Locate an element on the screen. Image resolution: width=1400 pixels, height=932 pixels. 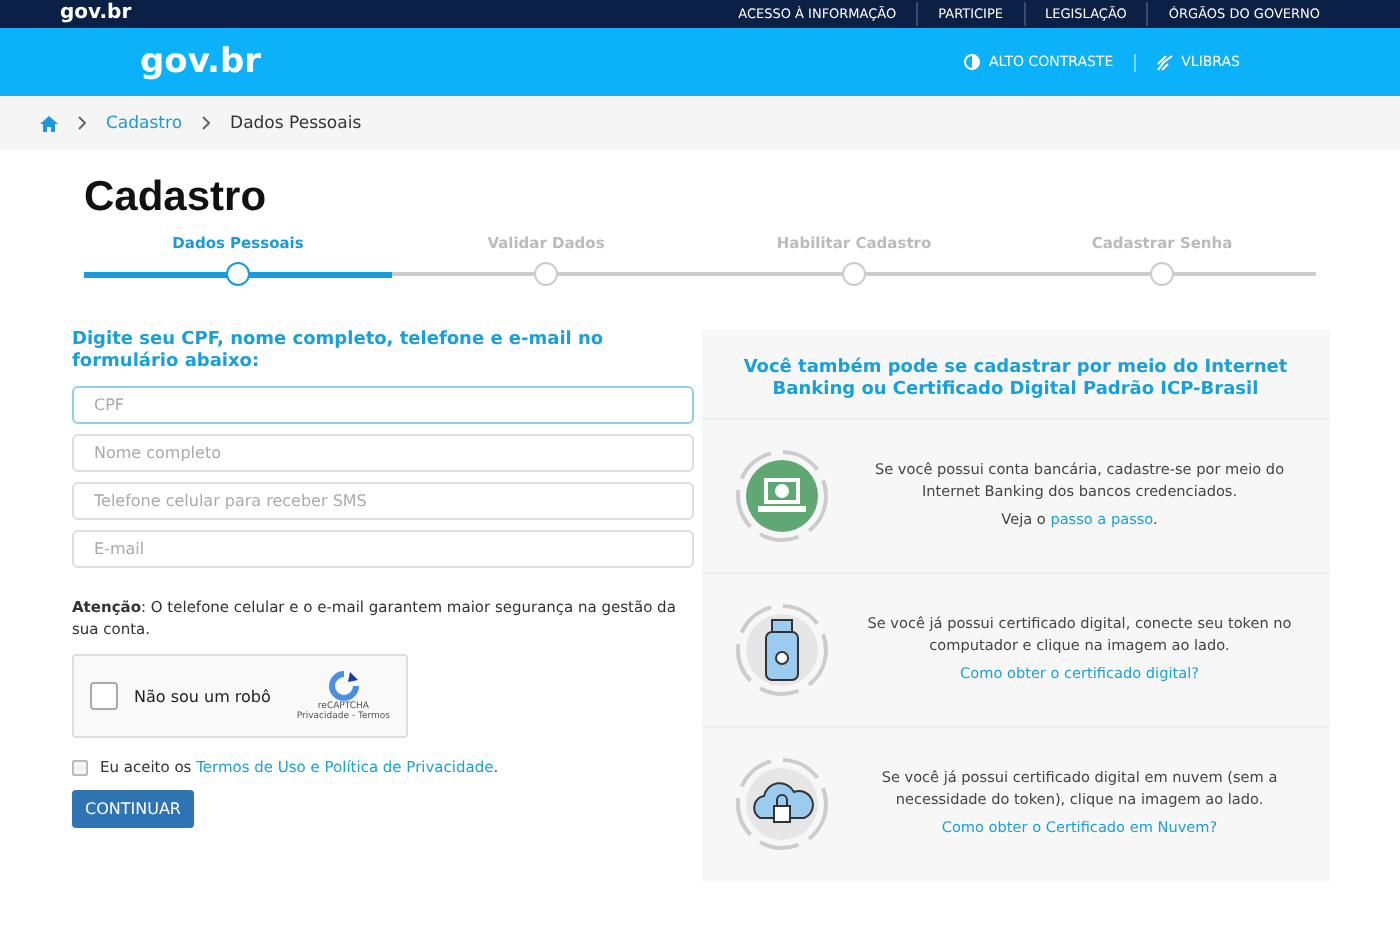
captcha-checkbox is located at coordinates (104, 696).